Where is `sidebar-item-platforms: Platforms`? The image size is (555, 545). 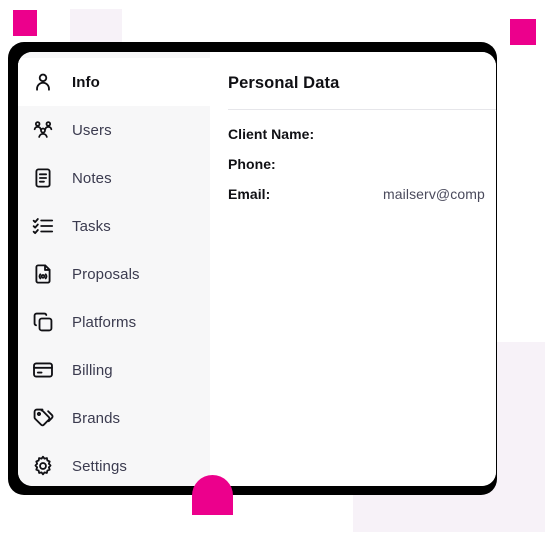
sidebar-item-platforms: Platforms is located at coordinates (114, 322).